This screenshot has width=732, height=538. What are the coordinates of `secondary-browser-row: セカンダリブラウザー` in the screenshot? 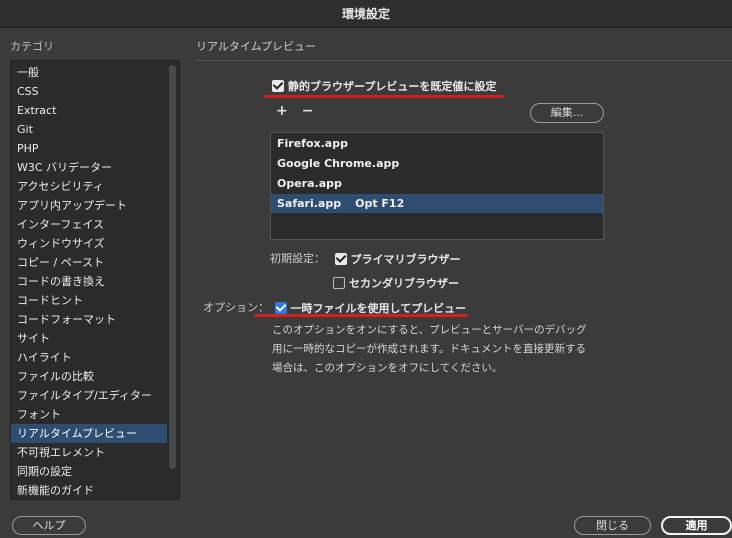 It's located at (396, 283).